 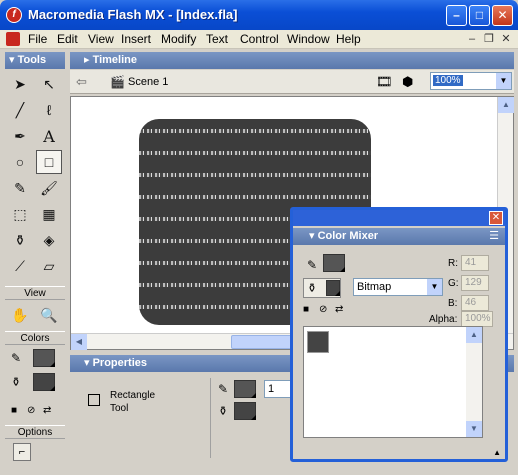 What do you see at coordinates (245, 389) in the screenshot?
I see `properties-stroke-swatch` at bounding box center [245, 389].